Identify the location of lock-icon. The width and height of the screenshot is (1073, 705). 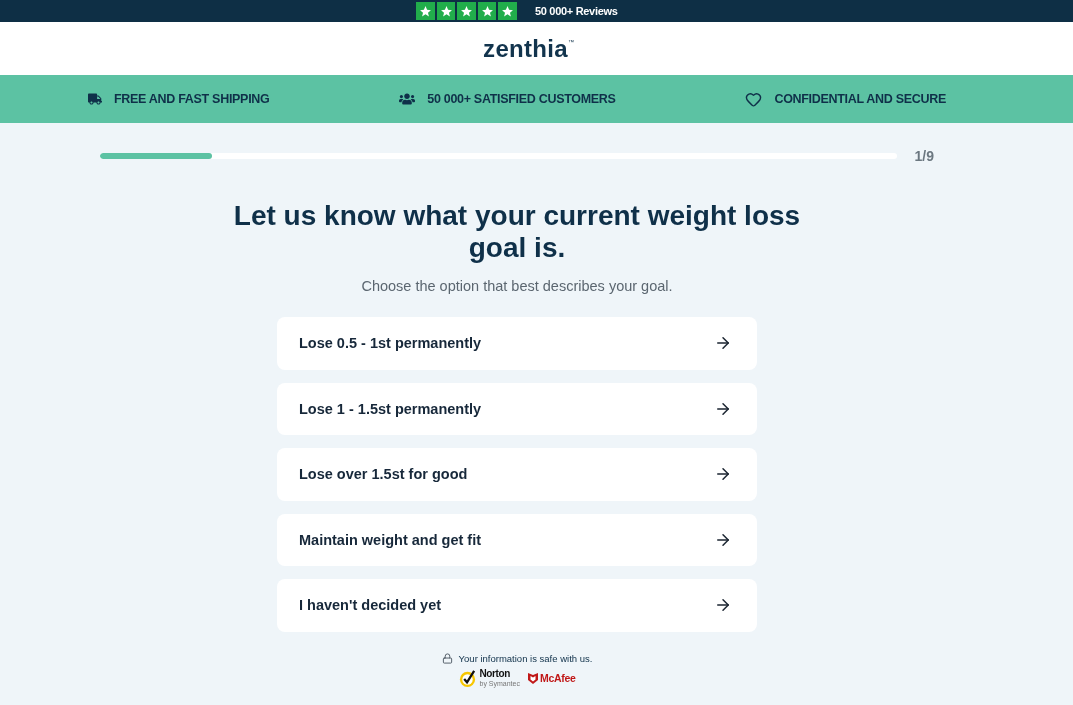
(447, 658).